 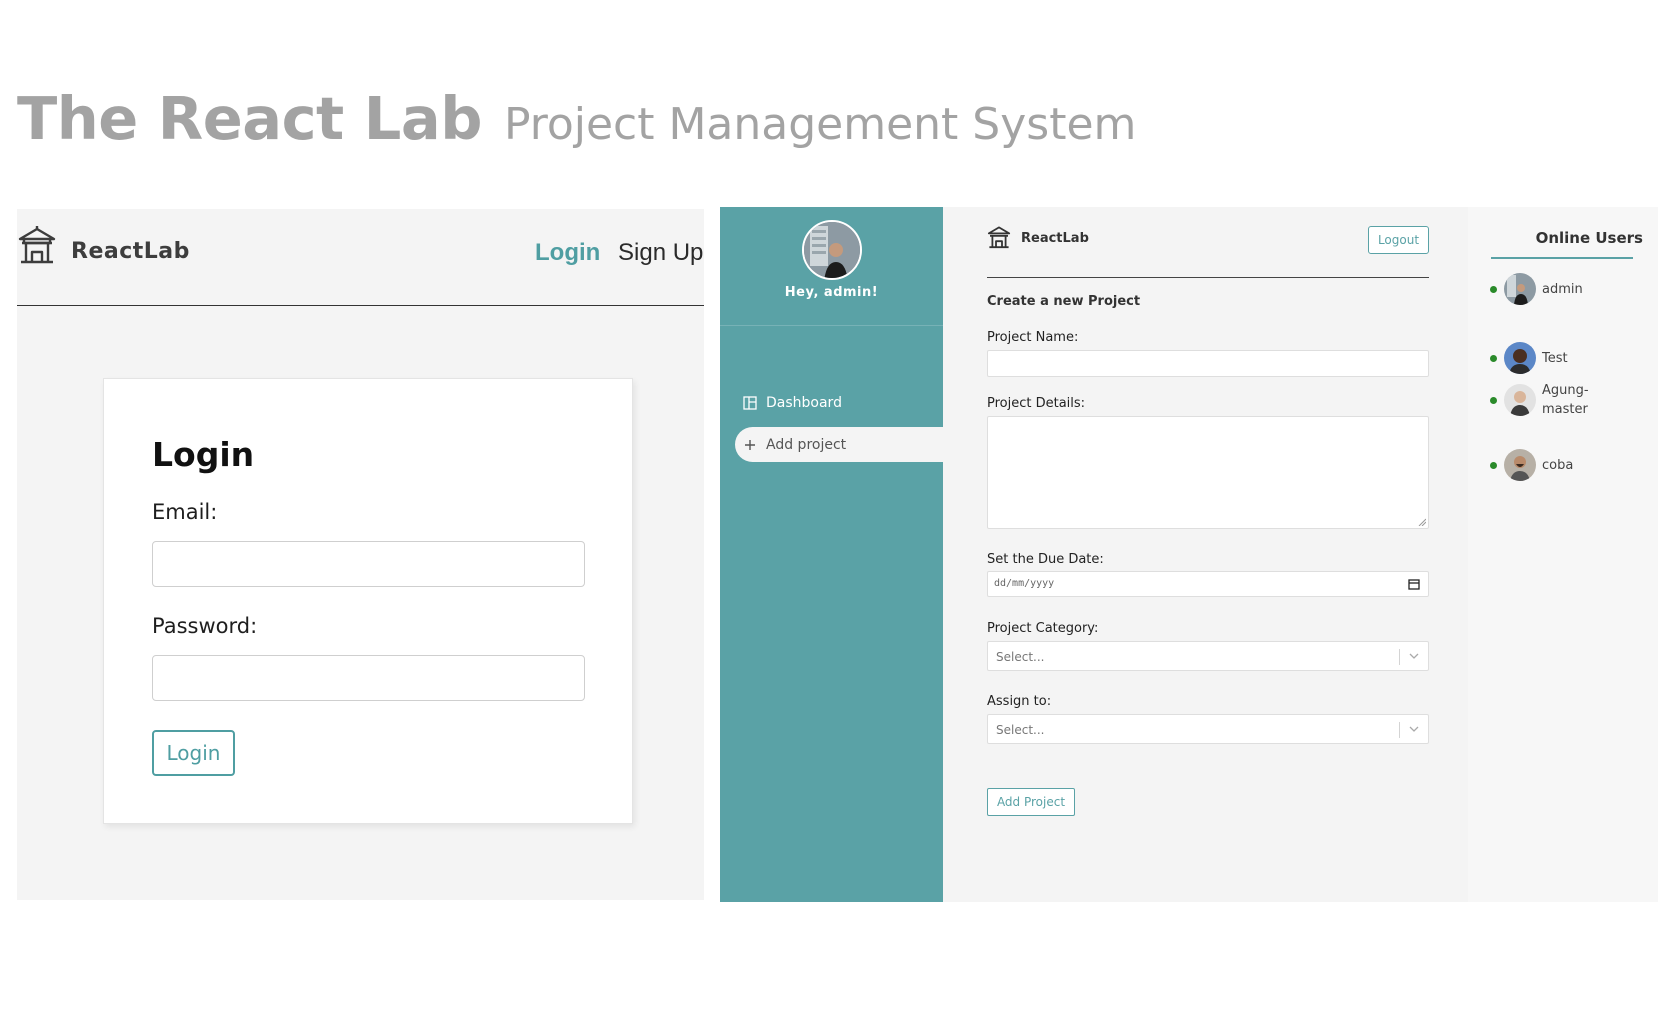 What do you see at coordinates (1019, 701) in the screenshot?
I see `assign-label: Assign to:` at bounding box center [1019, 701].